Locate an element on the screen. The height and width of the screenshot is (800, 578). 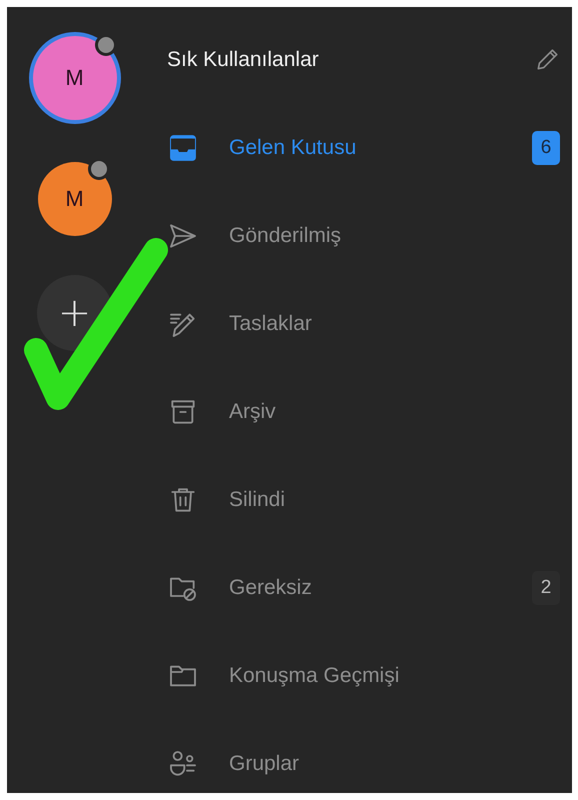
inbox-icon is located at coordinates (183, 148).